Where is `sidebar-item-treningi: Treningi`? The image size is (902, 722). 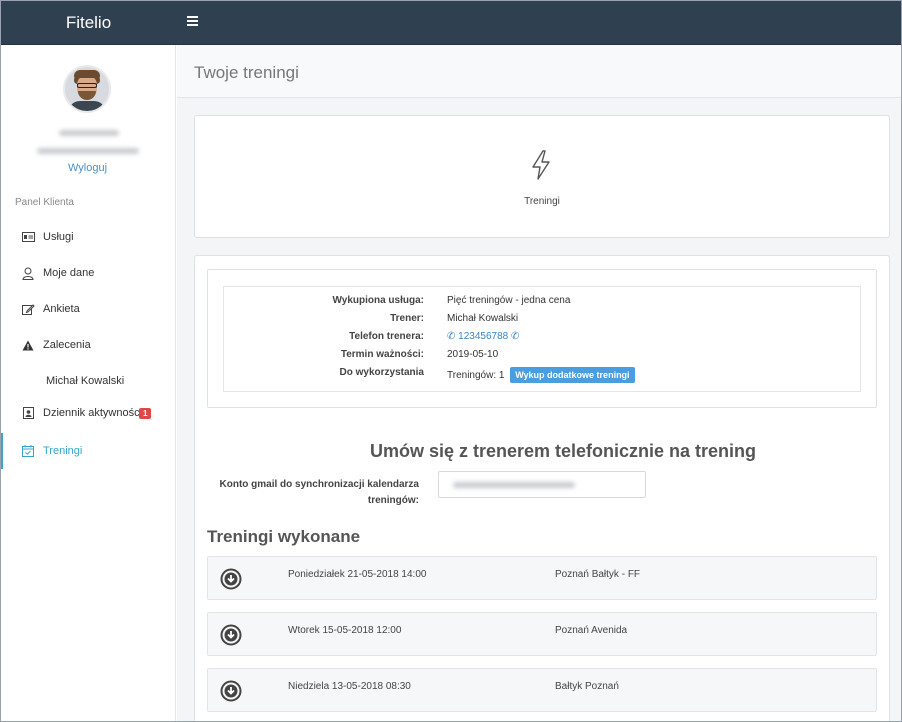
sidebar-item-treningi: Treningi is located at coordinates (88, 451).